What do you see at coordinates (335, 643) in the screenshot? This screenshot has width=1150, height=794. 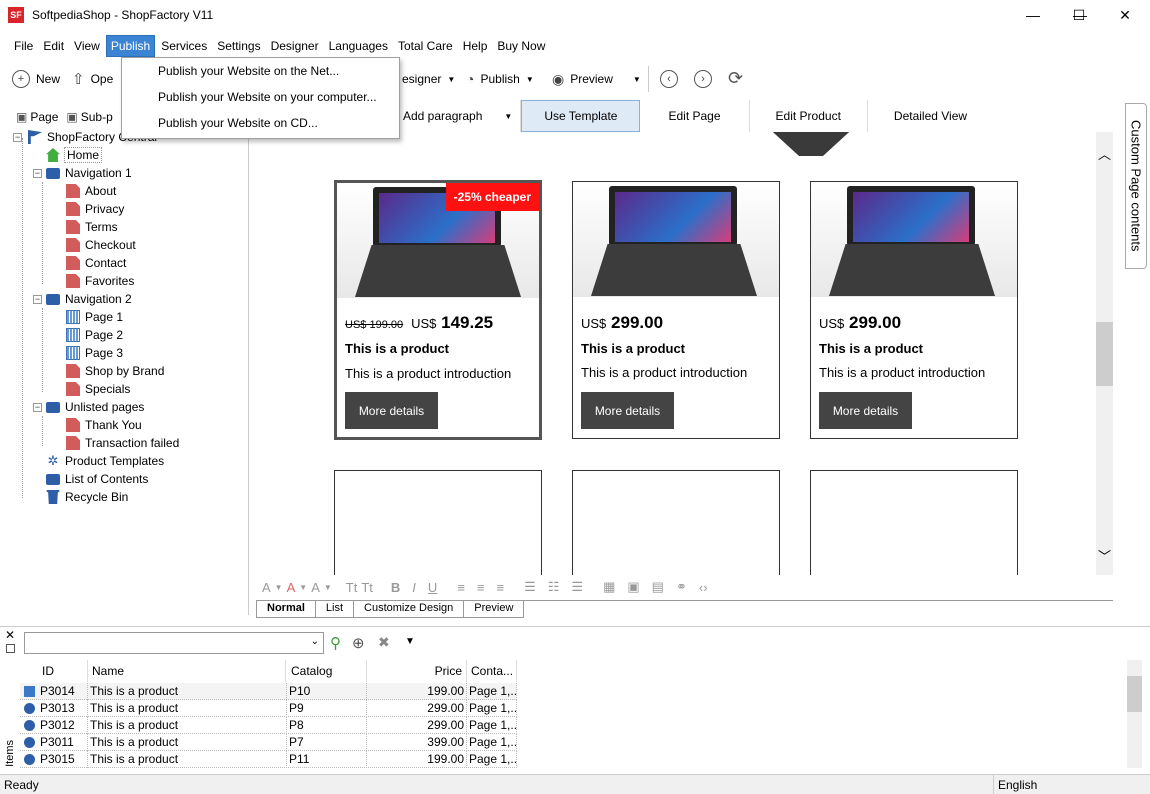 I see `search-icon: ⚲` at bounding box center [335, 643].